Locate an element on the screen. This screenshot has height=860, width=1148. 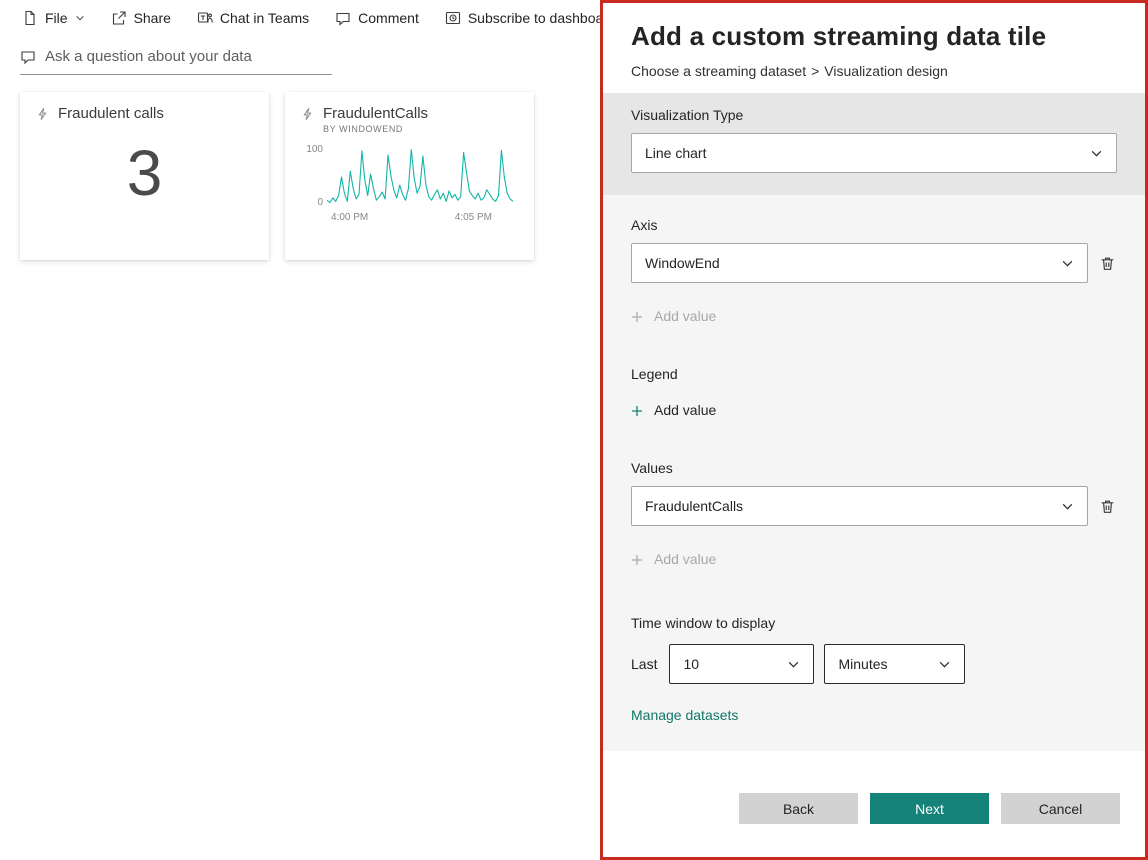
visualization-type-section: Visualization Type Line chart is located at coordinates (874, 144).